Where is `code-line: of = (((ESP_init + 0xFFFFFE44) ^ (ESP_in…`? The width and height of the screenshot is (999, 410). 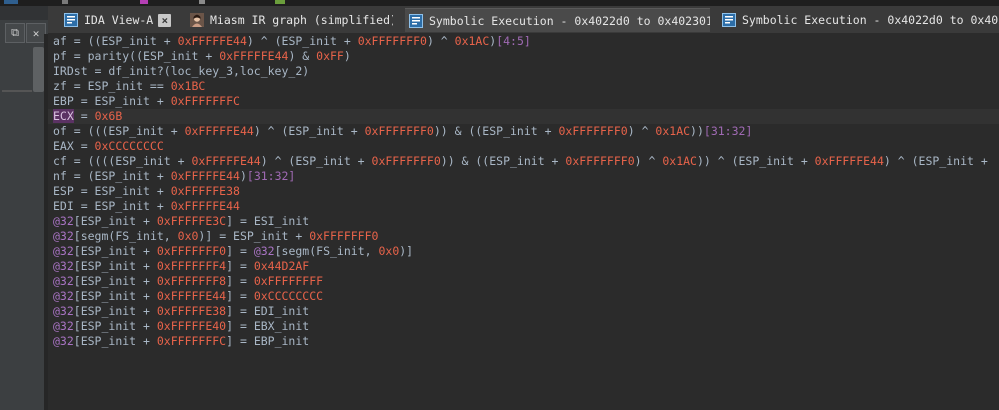
code-line: of = (((ESP_init + 0xFFFFFE44) ^ (ESP_in… is located at coordinates (402, 131).